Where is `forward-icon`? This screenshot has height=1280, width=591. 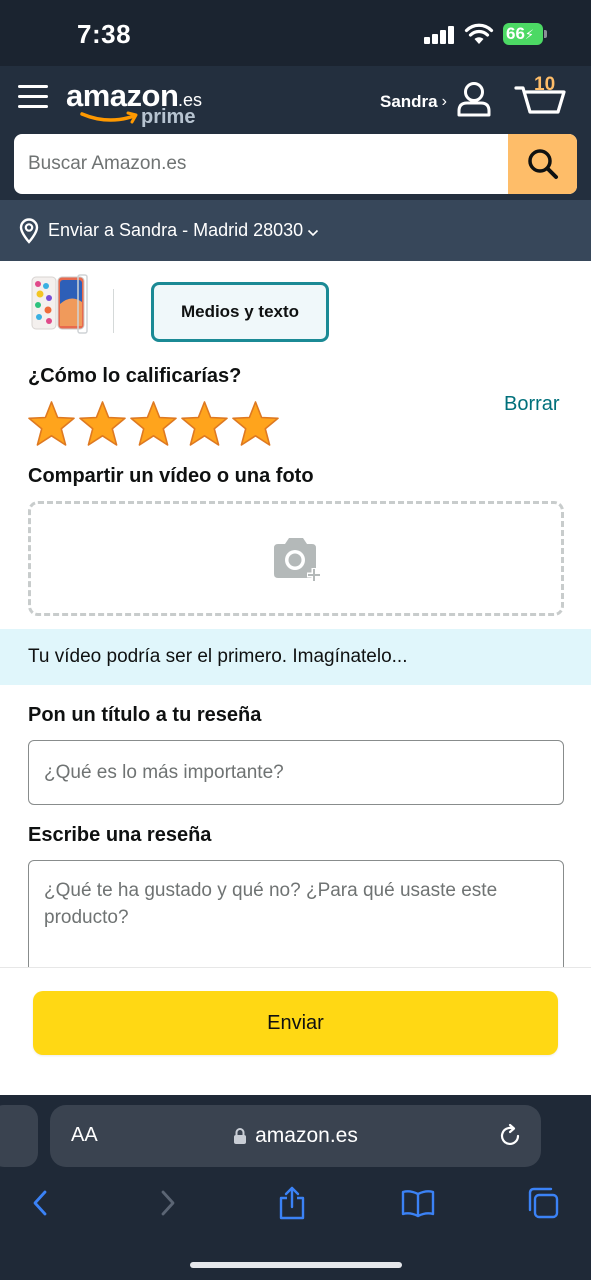
forward-icon is located at coordinates (168, 1203).